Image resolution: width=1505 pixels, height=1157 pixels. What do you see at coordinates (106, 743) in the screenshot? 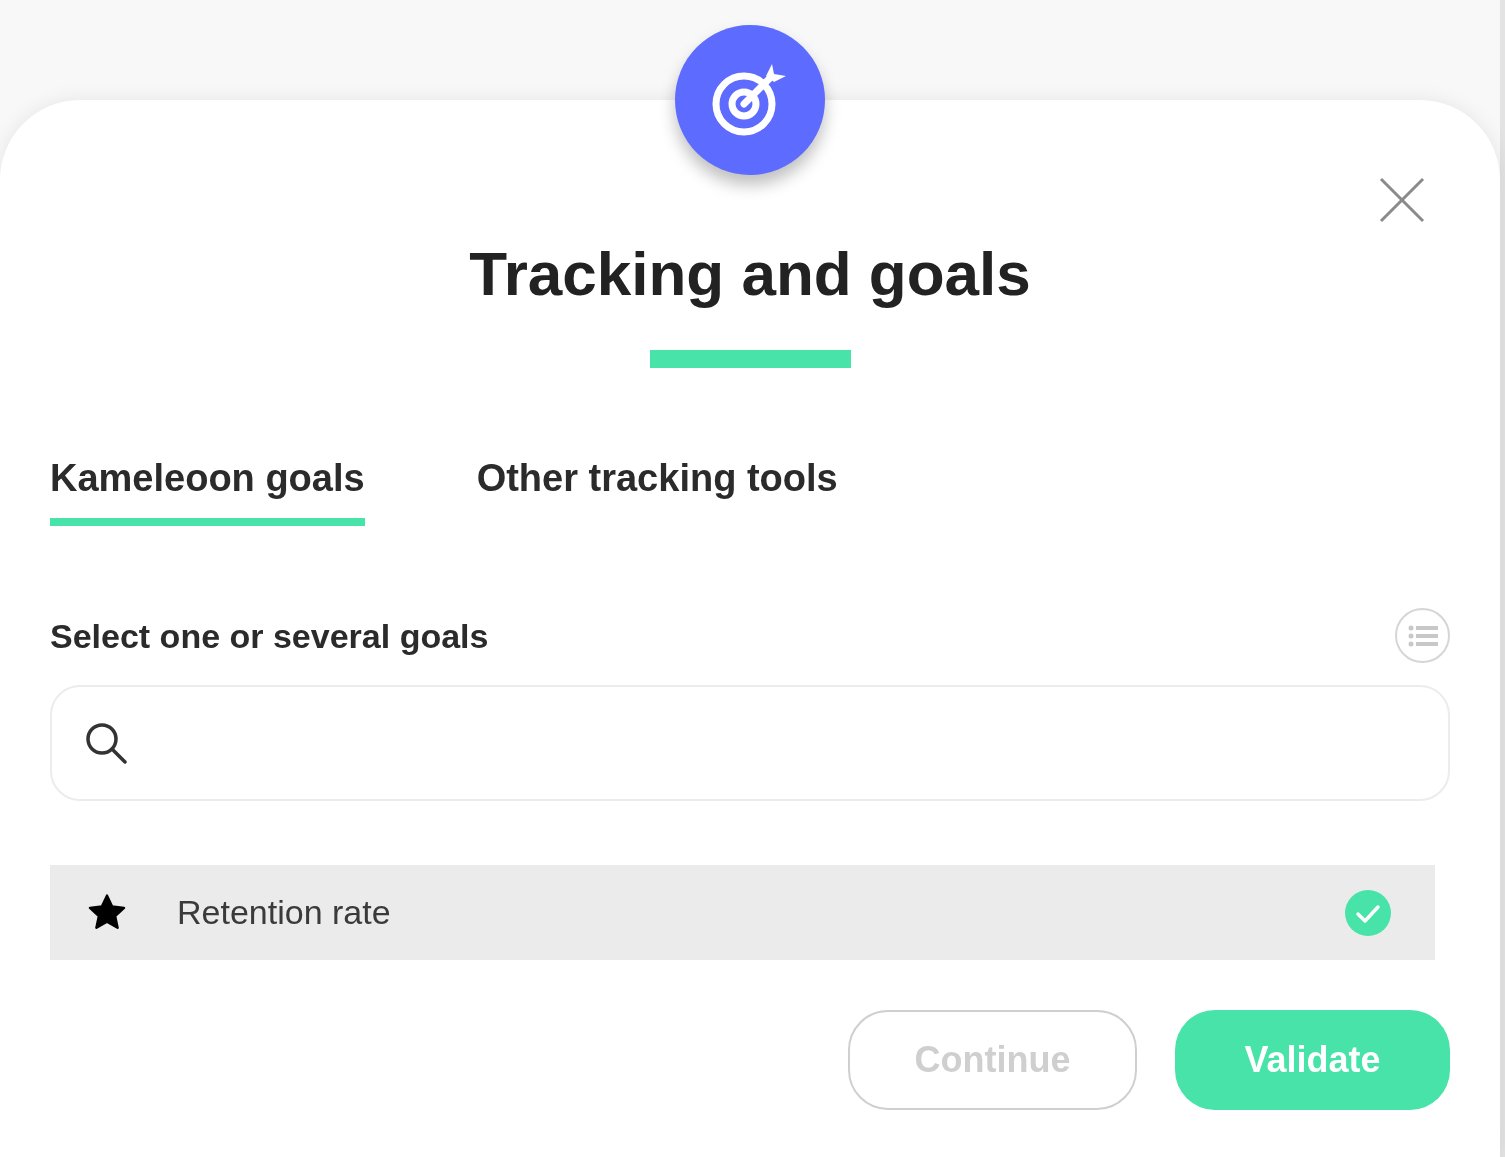
I see `search-icon` at bounding box center [106, 743].